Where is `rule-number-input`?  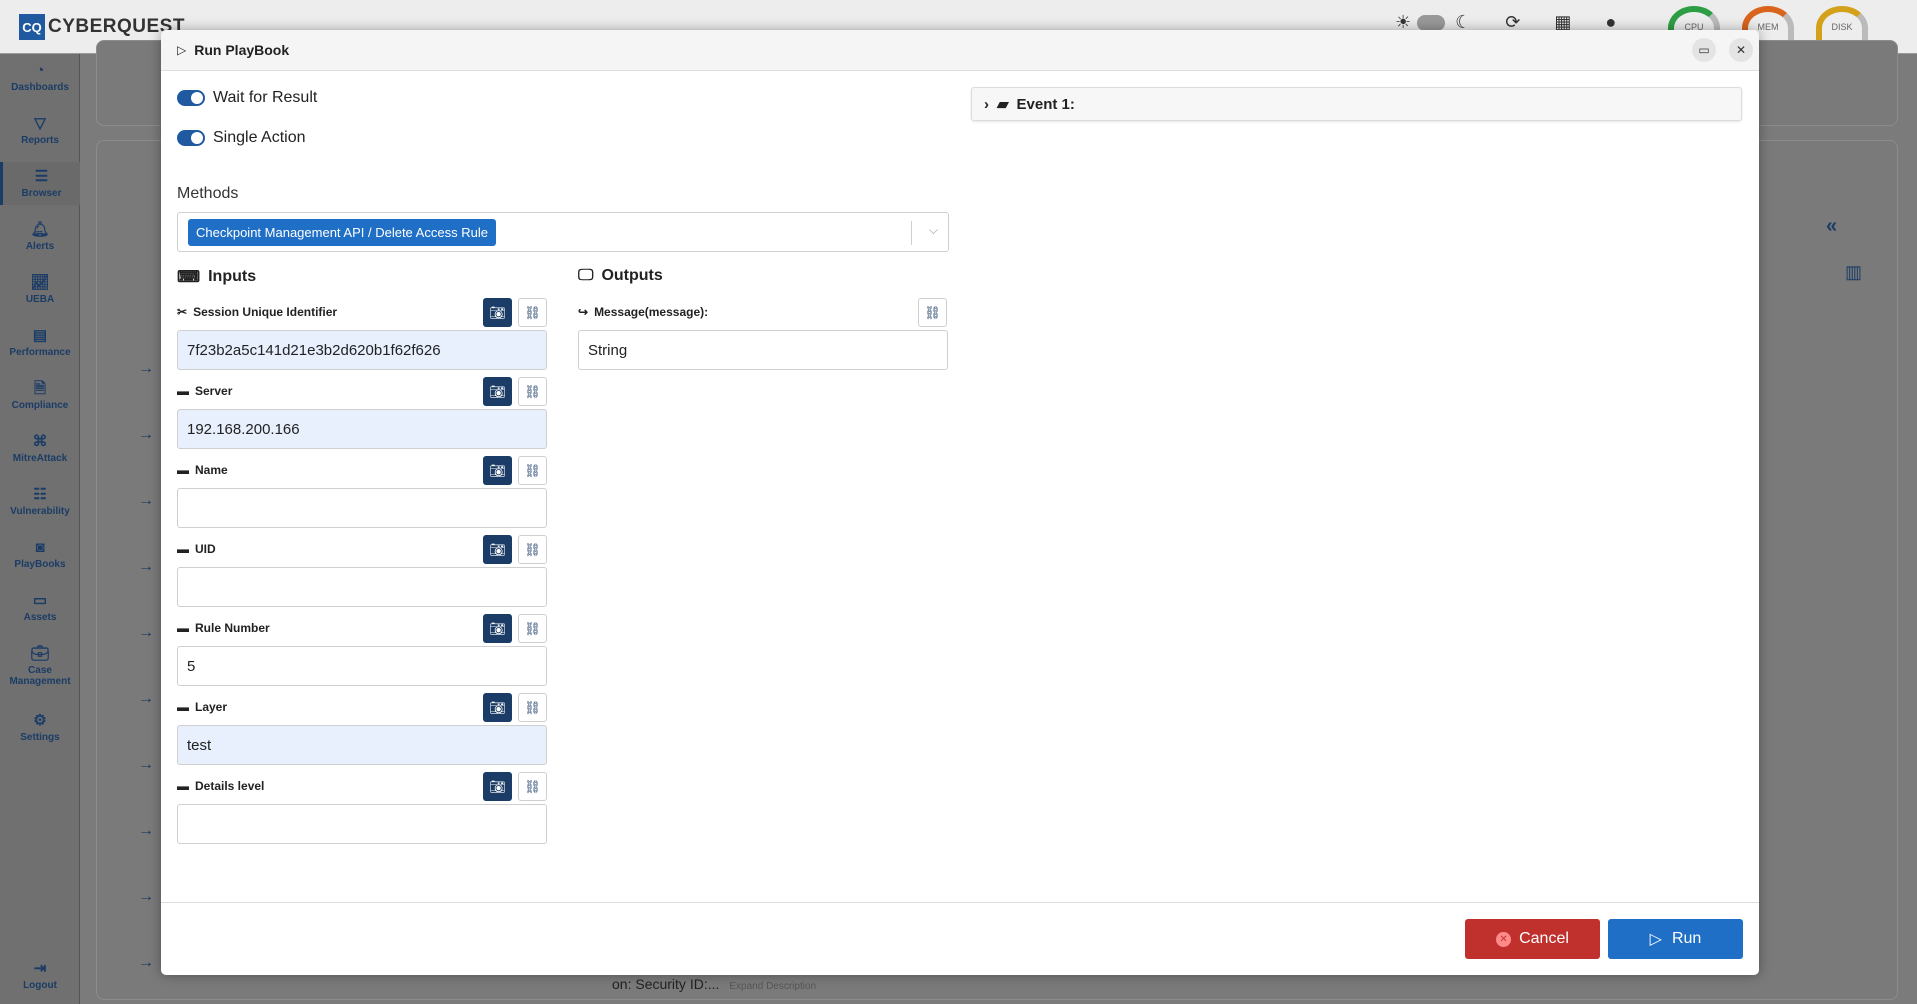
rule-number-input is located at coordinates (362, 666).